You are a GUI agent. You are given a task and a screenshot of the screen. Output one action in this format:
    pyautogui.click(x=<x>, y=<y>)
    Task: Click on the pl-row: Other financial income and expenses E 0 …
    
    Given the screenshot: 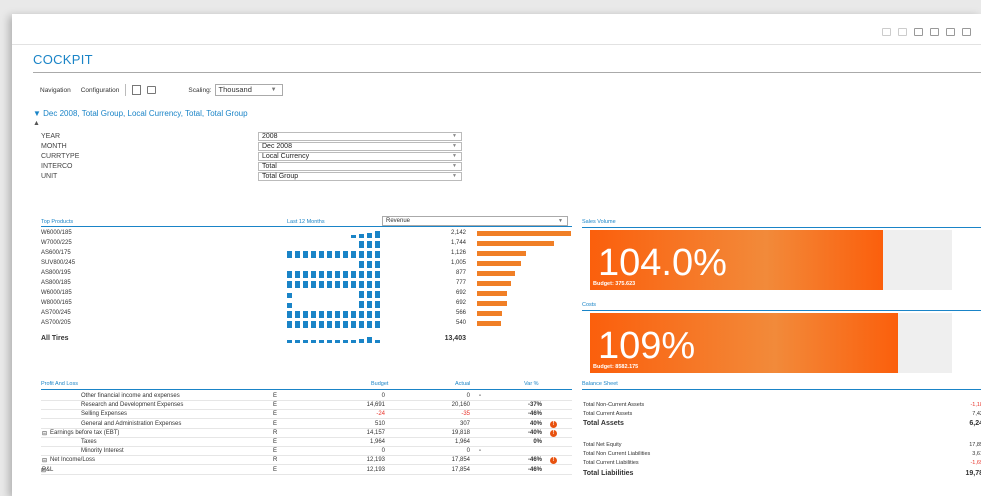 What is the action you would take?
    pyautogui.click(x=306, y=396)
    